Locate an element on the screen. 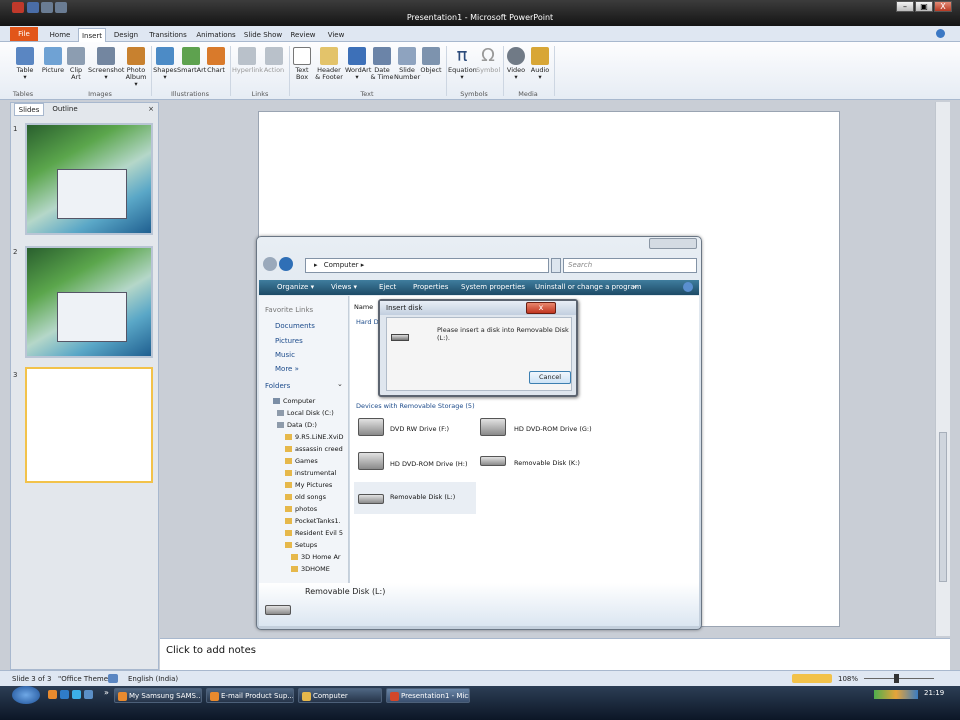 This screenshot has width=960, height=720. smartart-button: SmartArt is located at coordinates (191, 60).